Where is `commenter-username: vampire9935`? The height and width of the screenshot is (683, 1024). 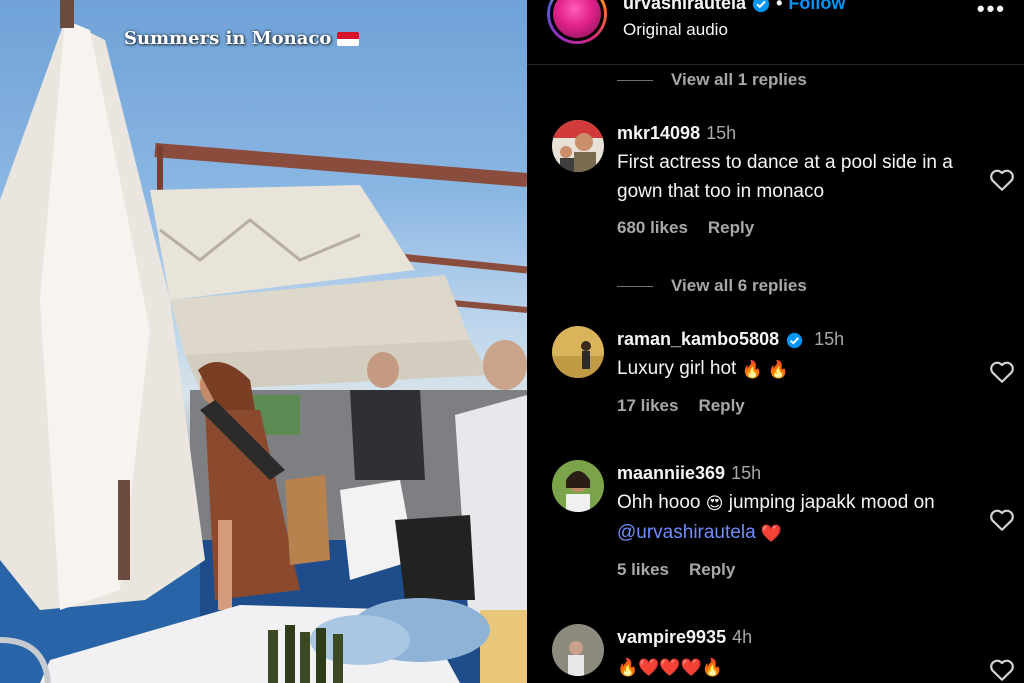
commenter-username: vampire9935 is located at coordinates (671, 637).